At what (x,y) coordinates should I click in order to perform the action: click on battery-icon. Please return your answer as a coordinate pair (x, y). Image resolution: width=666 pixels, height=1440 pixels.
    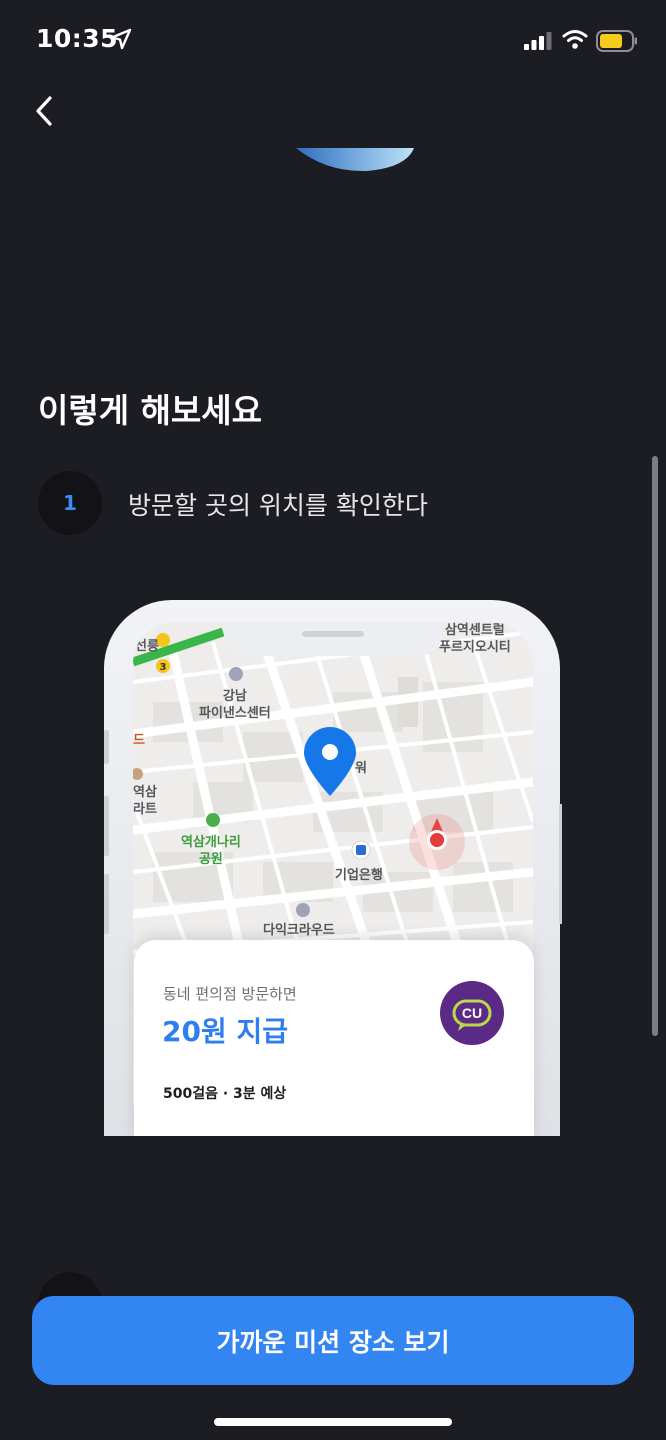
    Looking at the image, I should click on (616, 41).